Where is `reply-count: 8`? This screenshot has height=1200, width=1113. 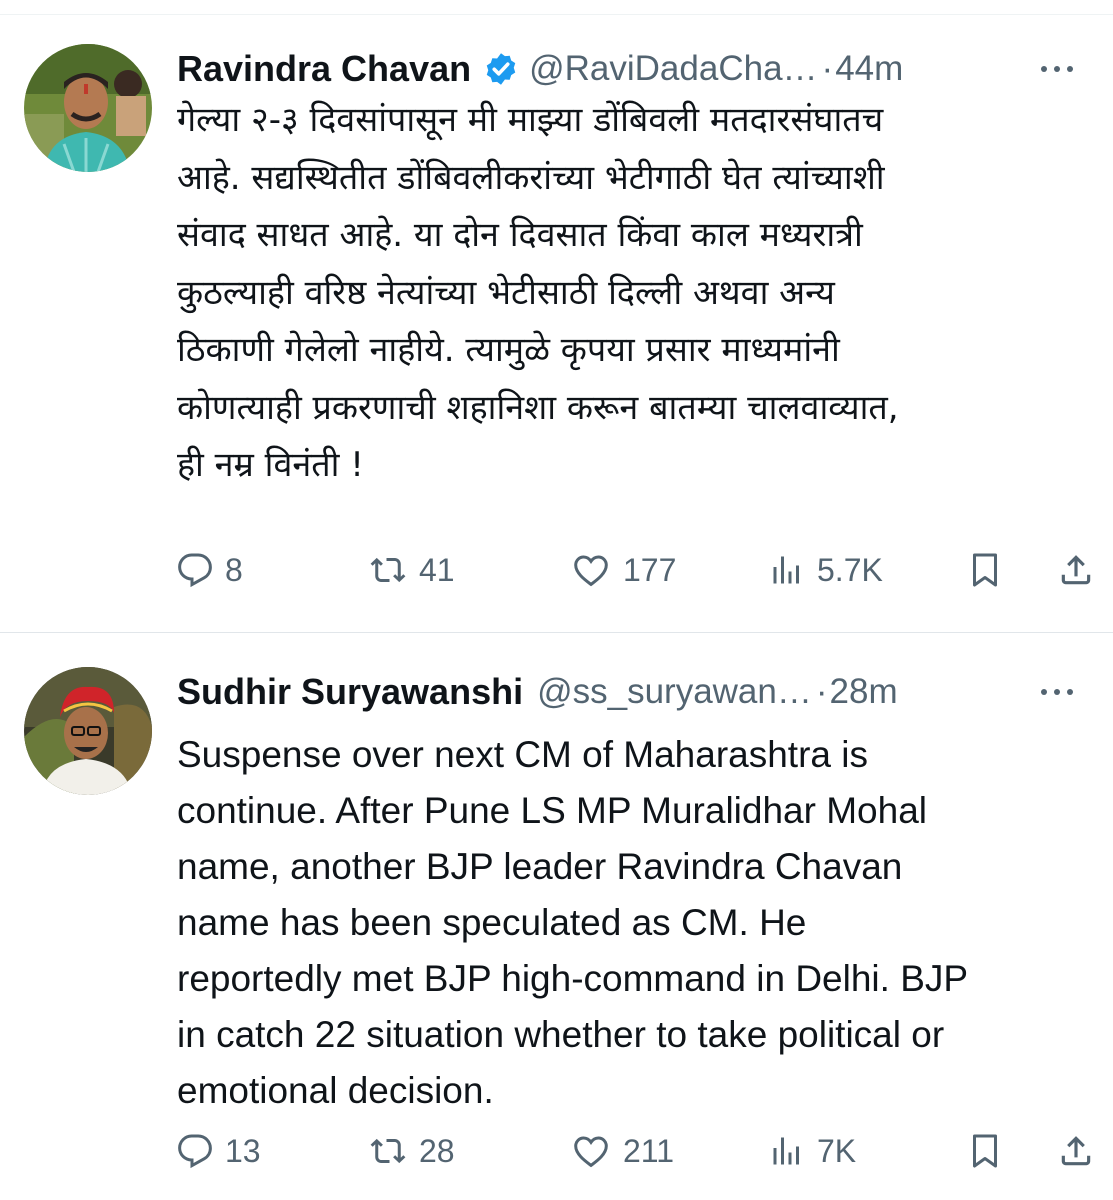 reply-count: 8 is located at coordinates (234, 569).